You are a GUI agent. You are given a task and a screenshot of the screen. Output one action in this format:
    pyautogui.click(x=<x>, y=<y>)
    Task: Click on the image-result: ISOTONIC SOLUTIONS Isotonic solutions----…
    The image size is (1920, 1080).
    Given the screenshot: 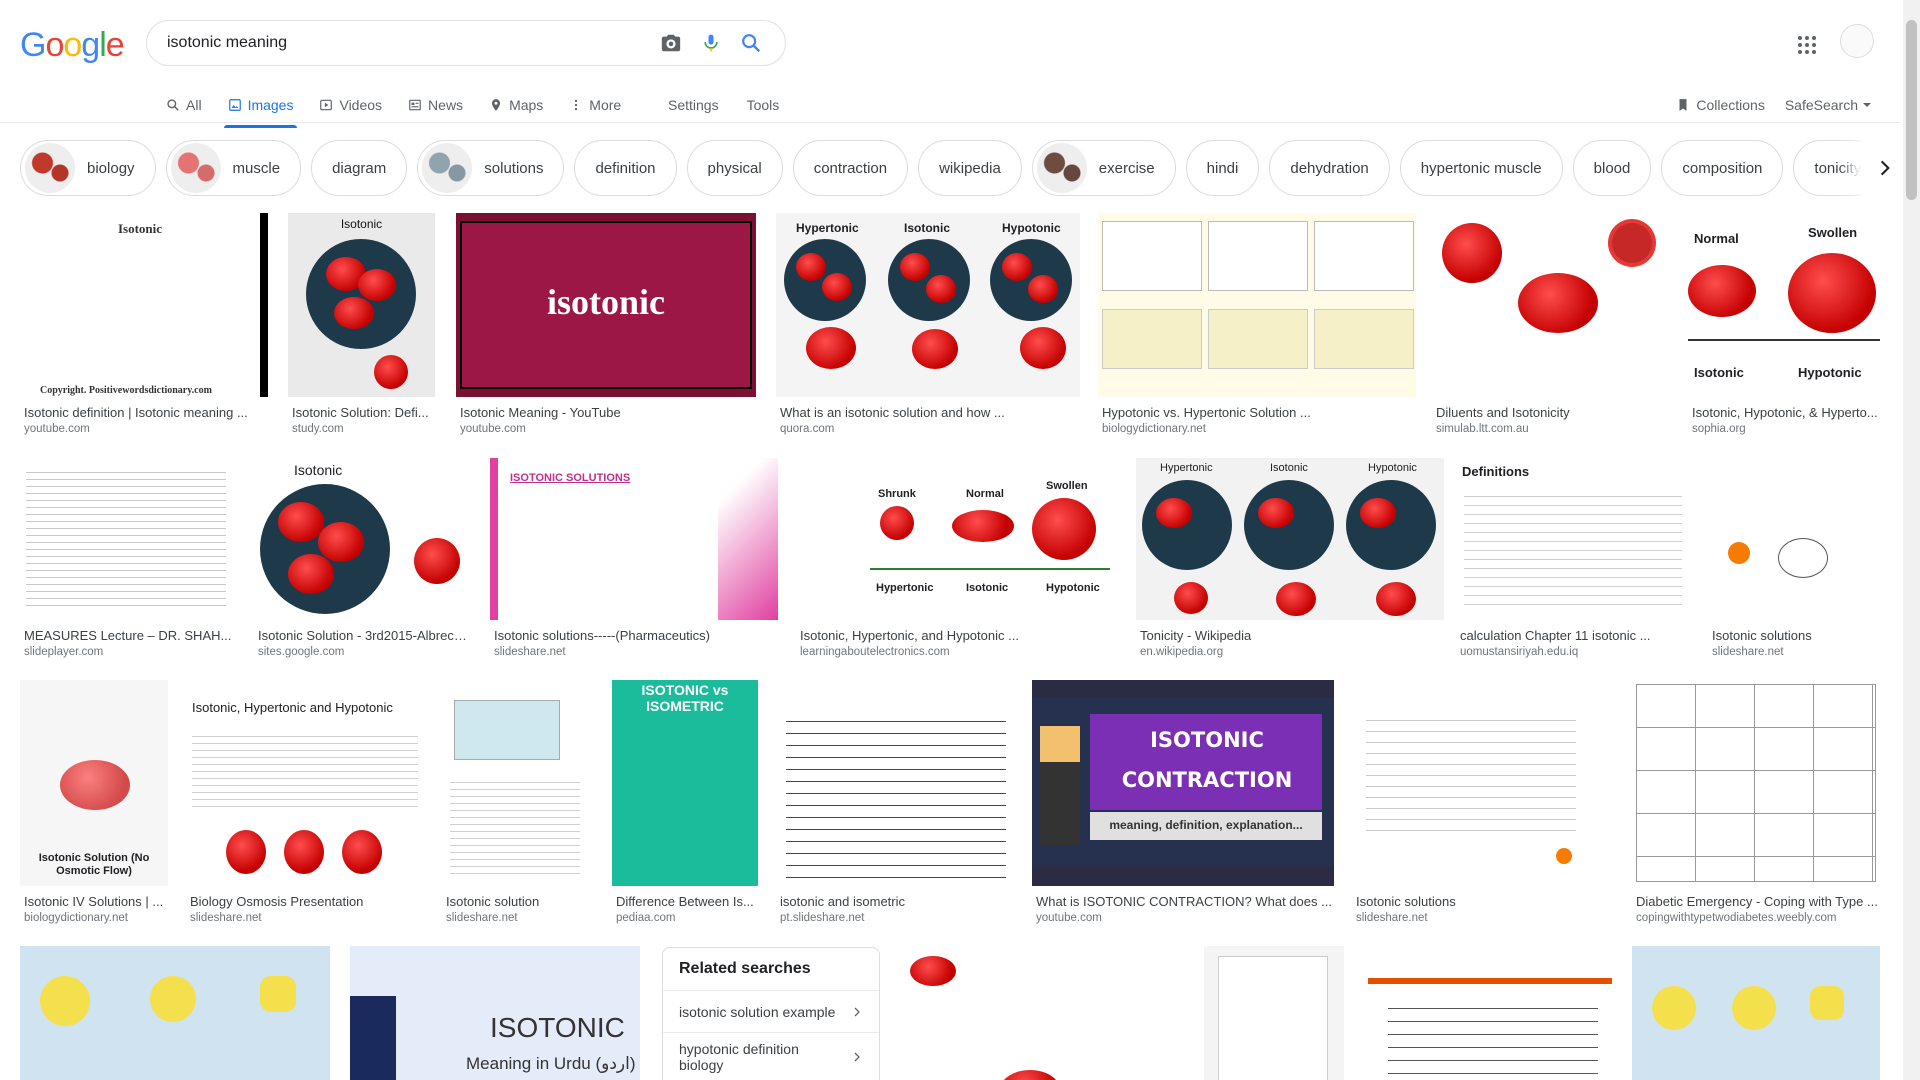 What is the action you would take?
    pyautogui.click(x=634, y=559)
    